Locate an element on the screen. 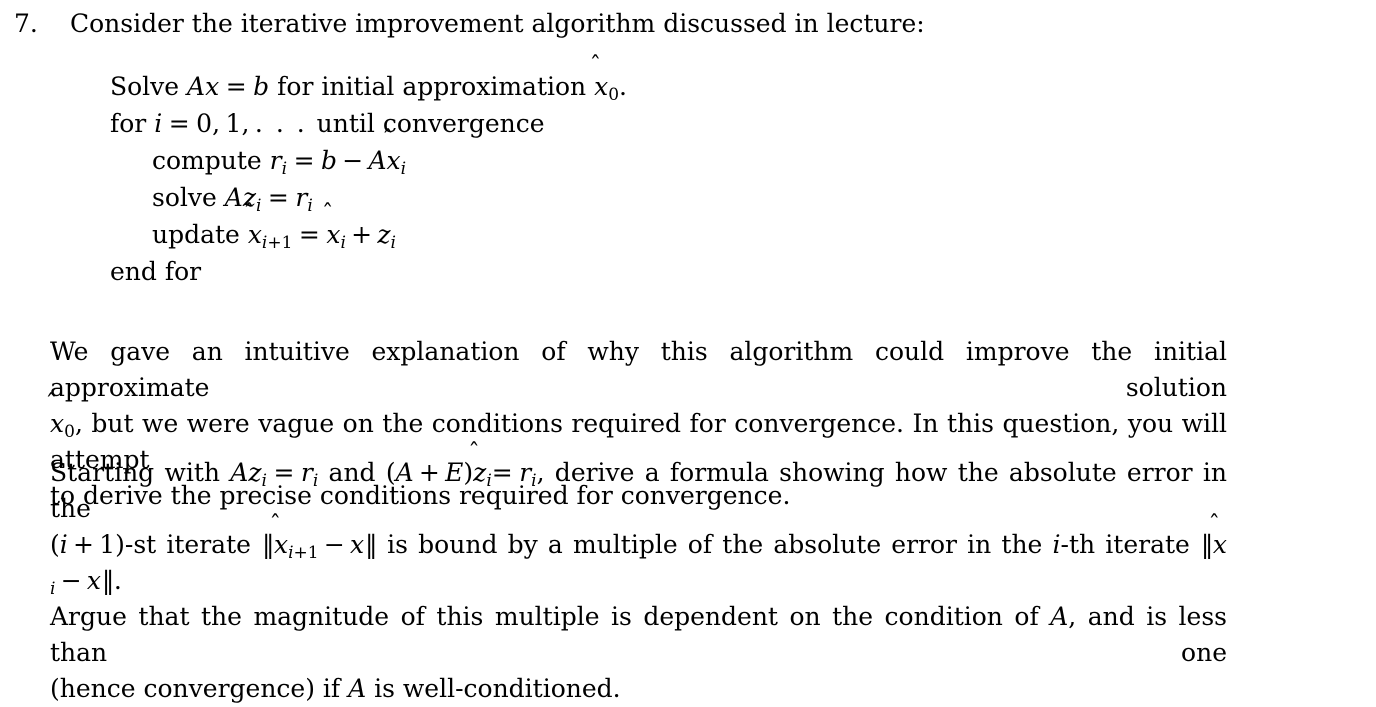 The width and height of the screenshot is (1376, 707). algorithm-line-end-for: end for is located at coordinates (368, 271).